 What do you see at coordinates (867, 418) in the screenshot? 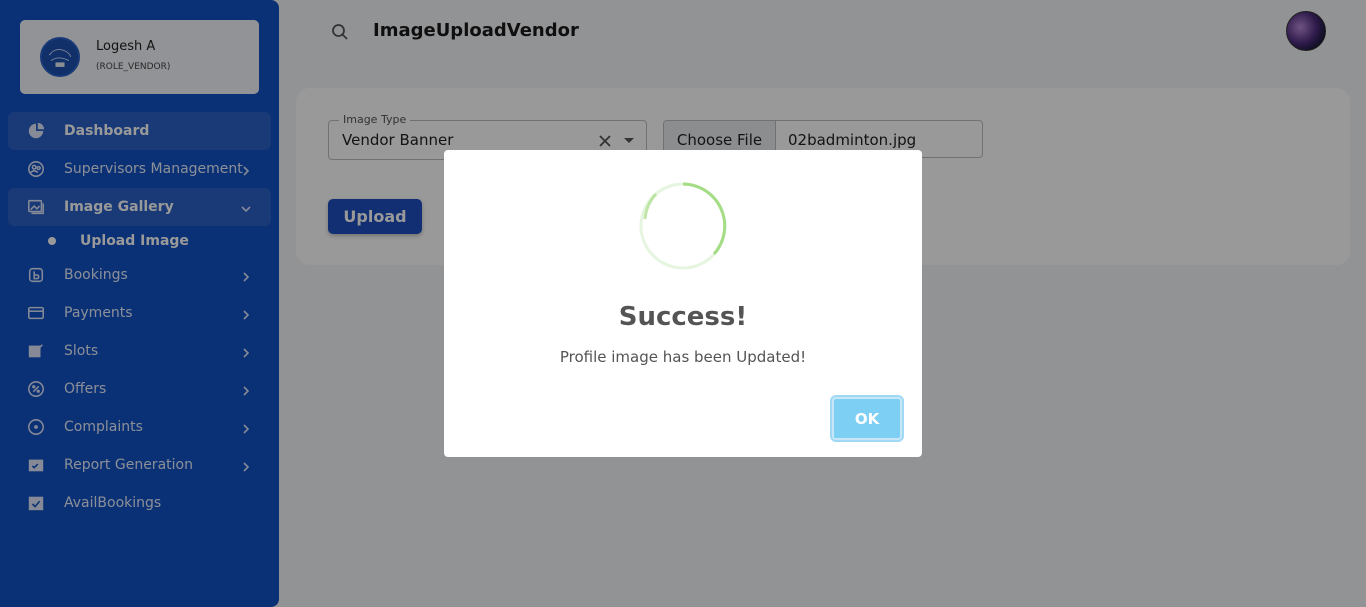
I see `ok-button: OK` at bounding box center [867, 418].